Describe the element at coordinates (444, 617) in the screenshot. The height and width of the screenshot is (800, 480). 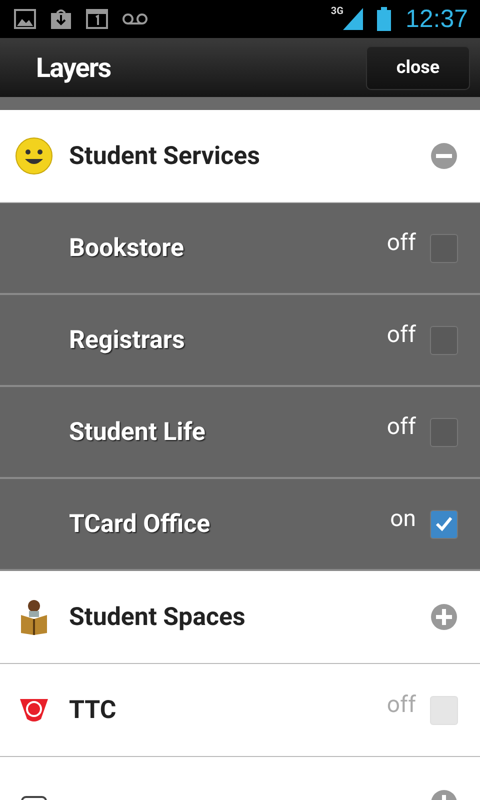
I see `expand-icon` at that location.